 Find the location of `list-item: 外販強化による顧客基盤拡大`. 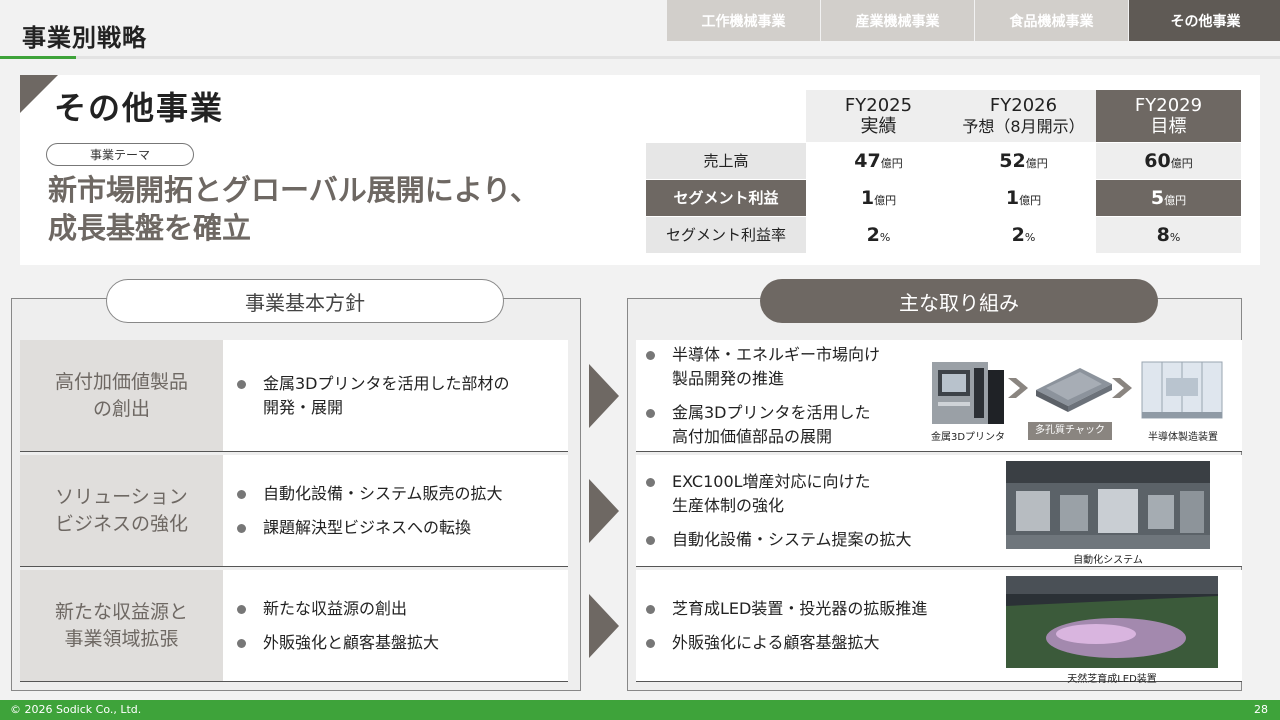

list-item: 外販強化による顧客基盤拡大 is located at coordinates (786, 643).